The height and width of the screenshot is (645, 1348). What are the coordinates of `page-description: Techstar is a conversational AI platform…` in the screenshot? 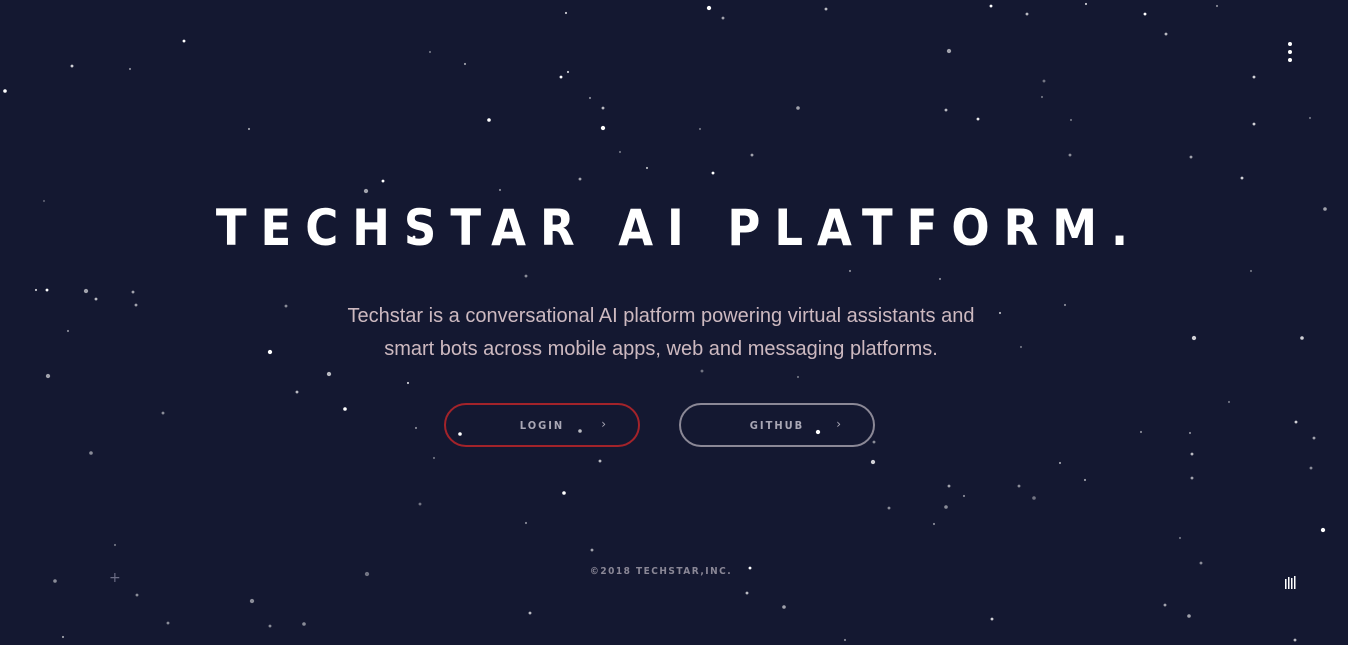 It's located at (661, 332).